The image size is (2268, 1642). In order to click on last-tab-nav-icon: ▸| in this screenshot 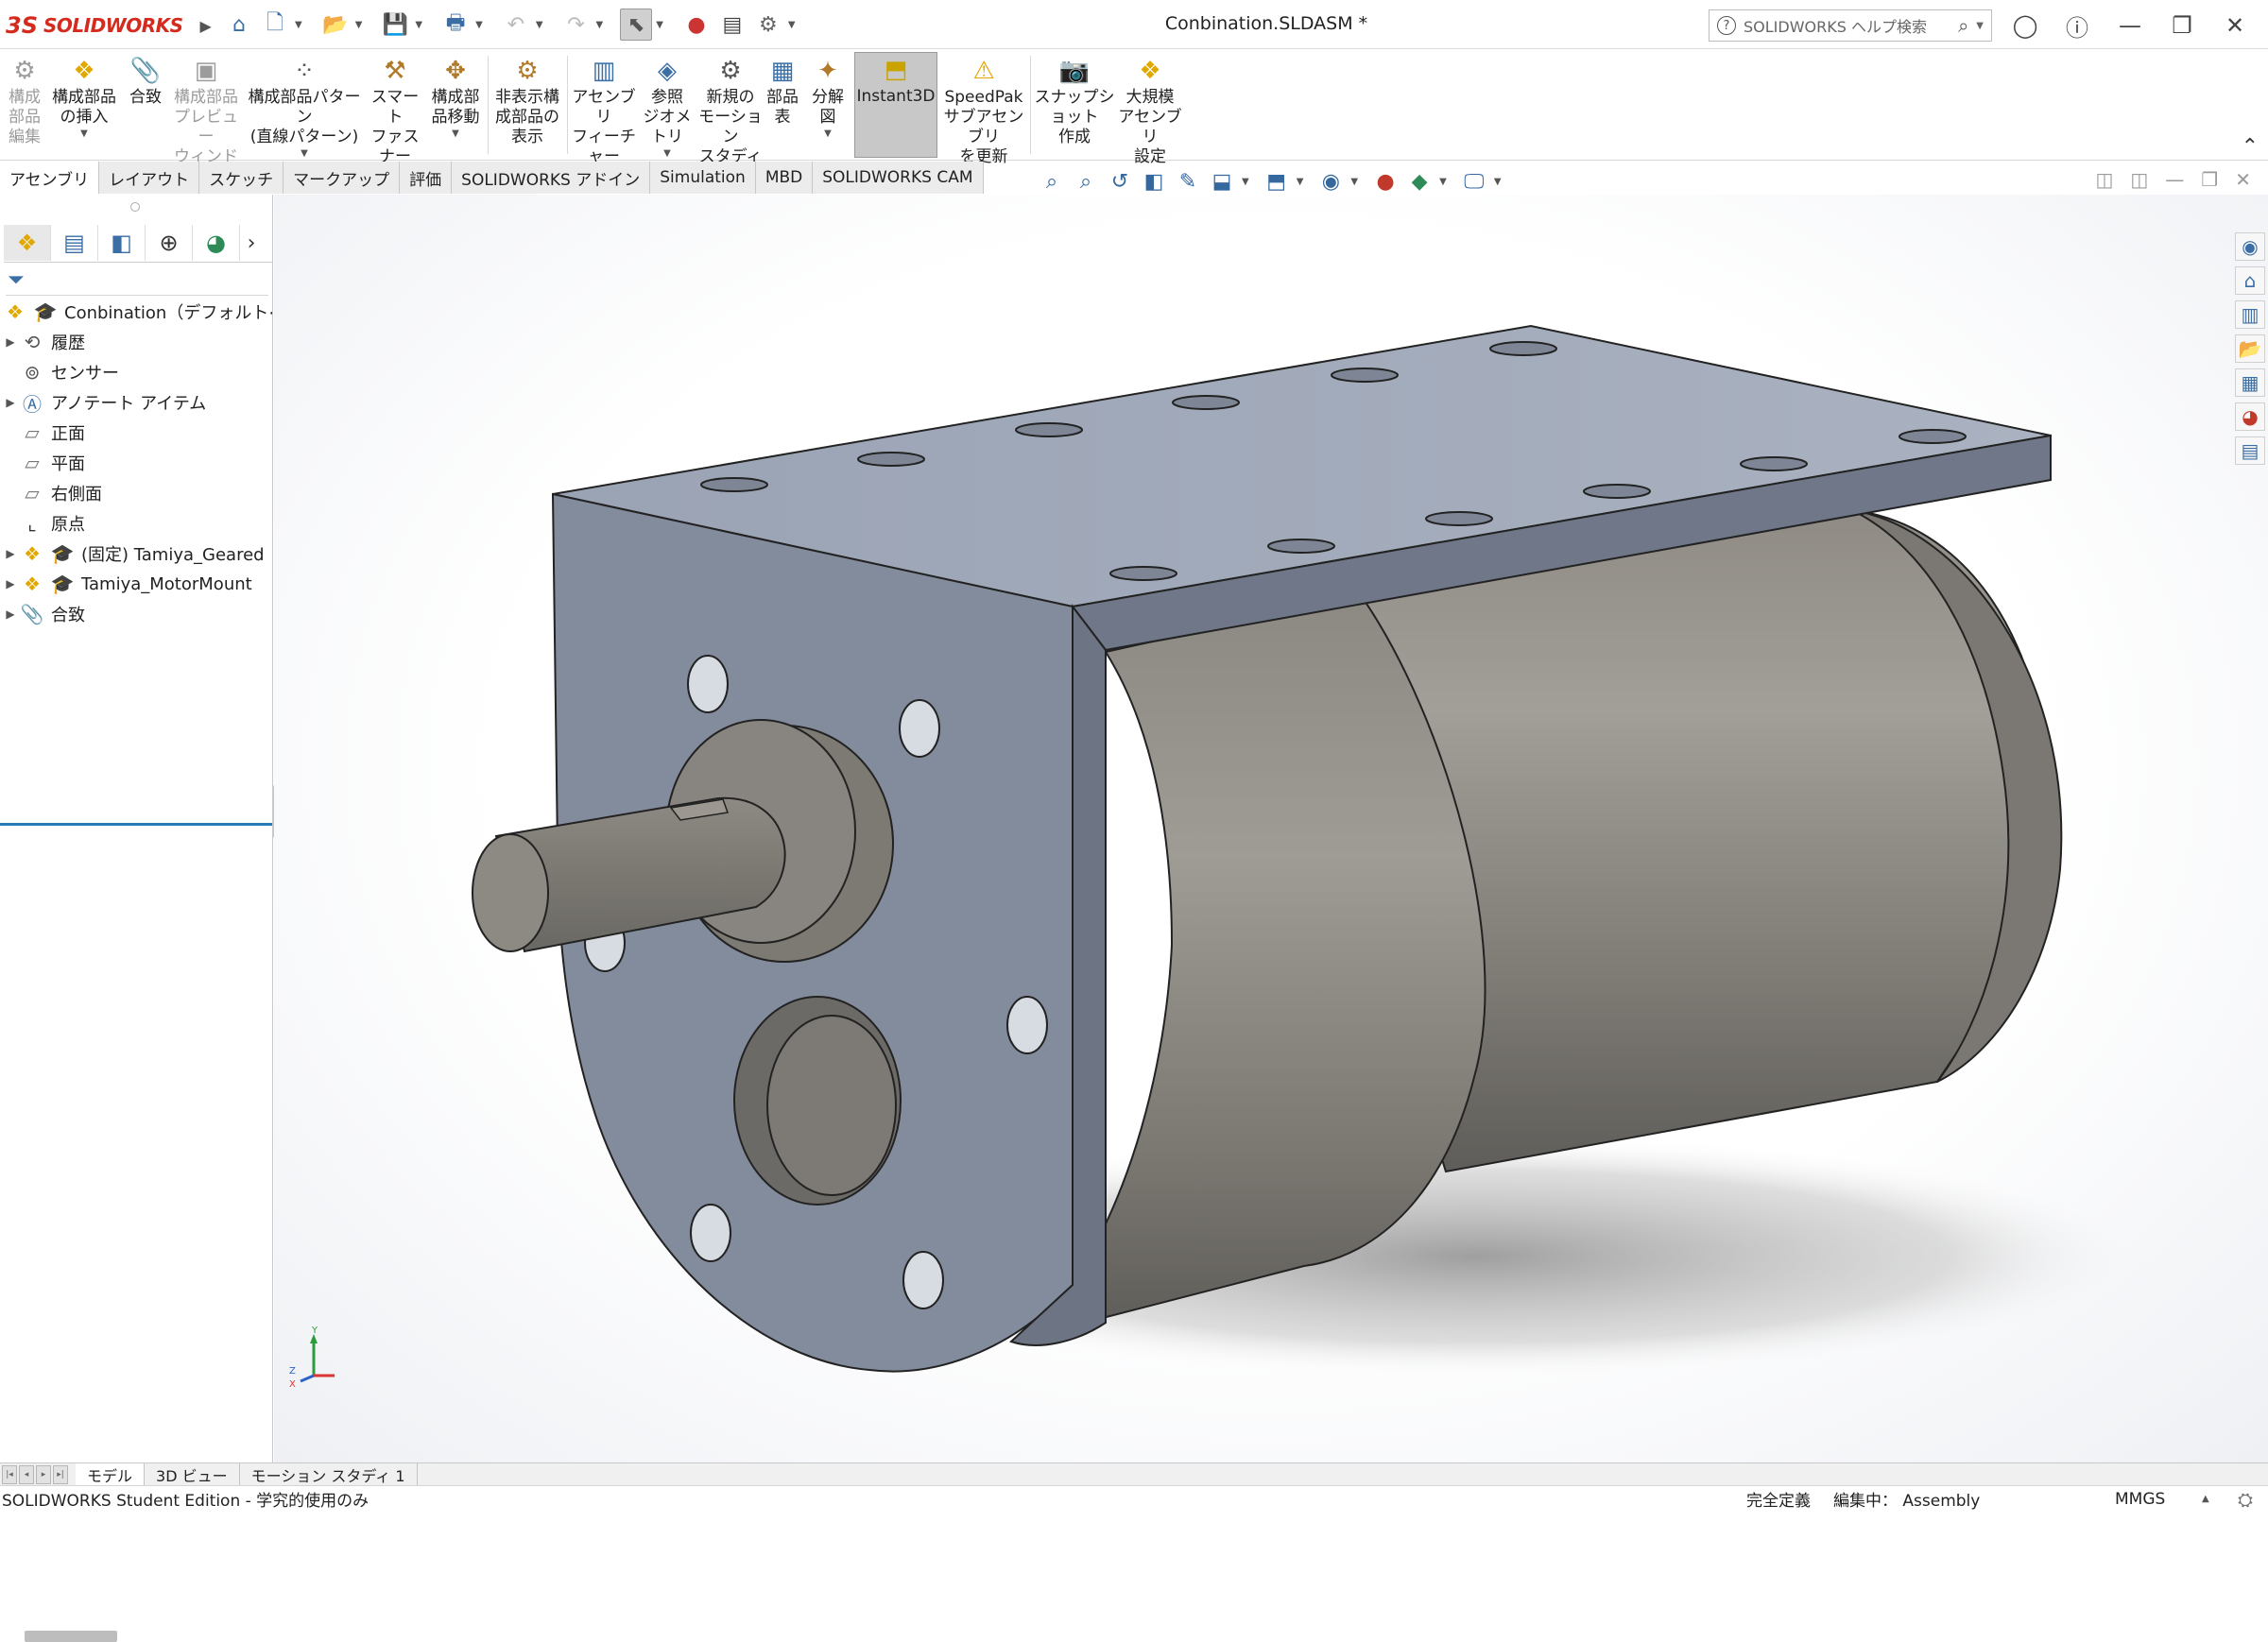, I will do `click(60, 1474)`.